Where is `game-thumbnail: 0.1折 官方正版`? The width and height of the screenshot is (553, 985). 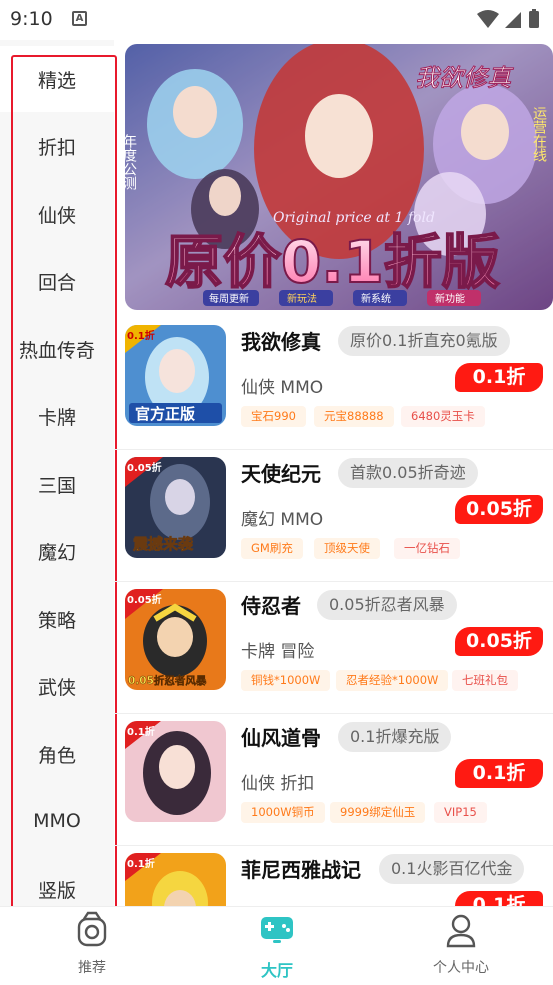 game-thumbnail: 0.1折 官方正版 is located at coordinates (175, 375).